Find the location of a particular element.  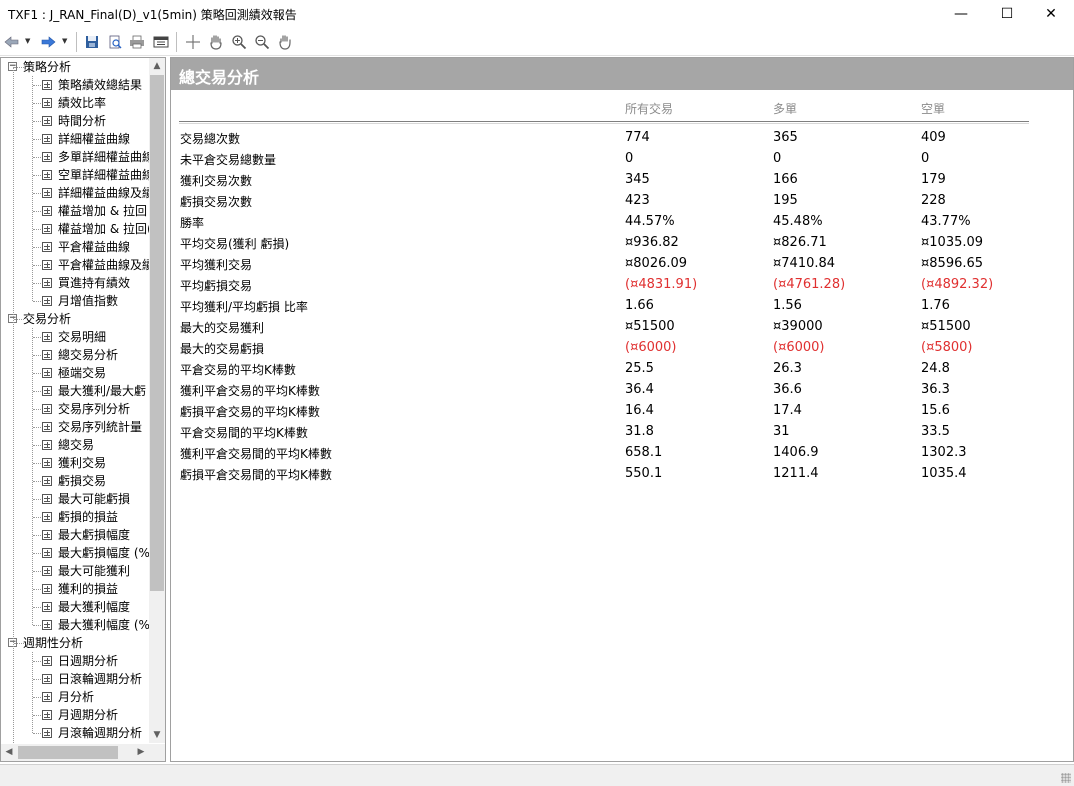

zoom-out-button is located at coordinates (262, 42).